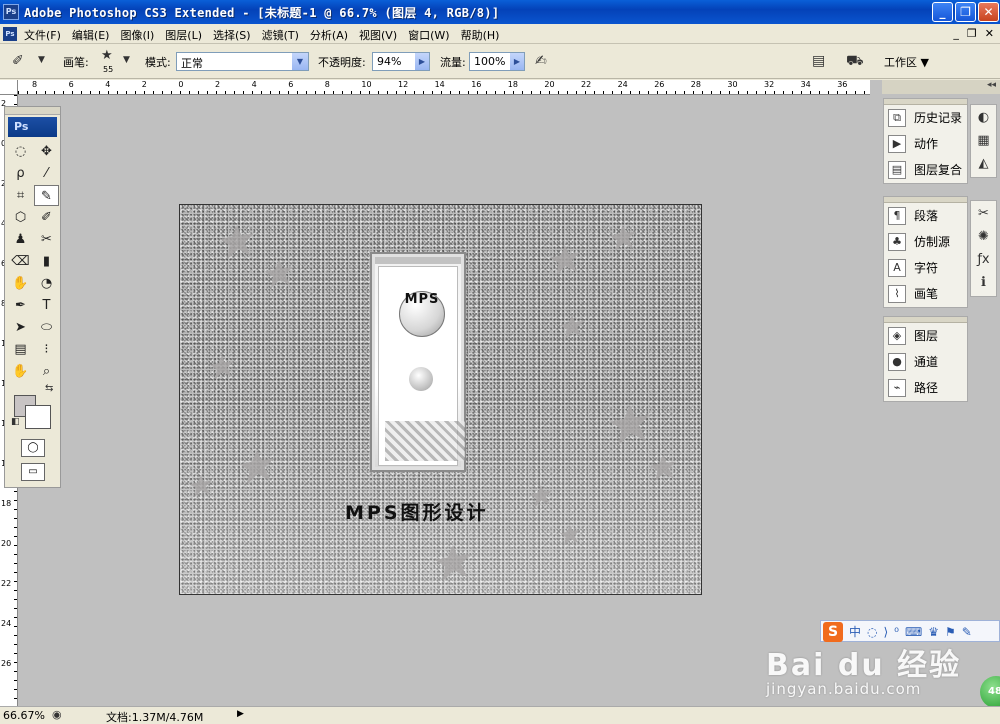 The width and height of the screenshot is (1000, 724). Describe the element at coordinates (418, 362) in the screenshot. I see `vertical-card: MPS` at that location.